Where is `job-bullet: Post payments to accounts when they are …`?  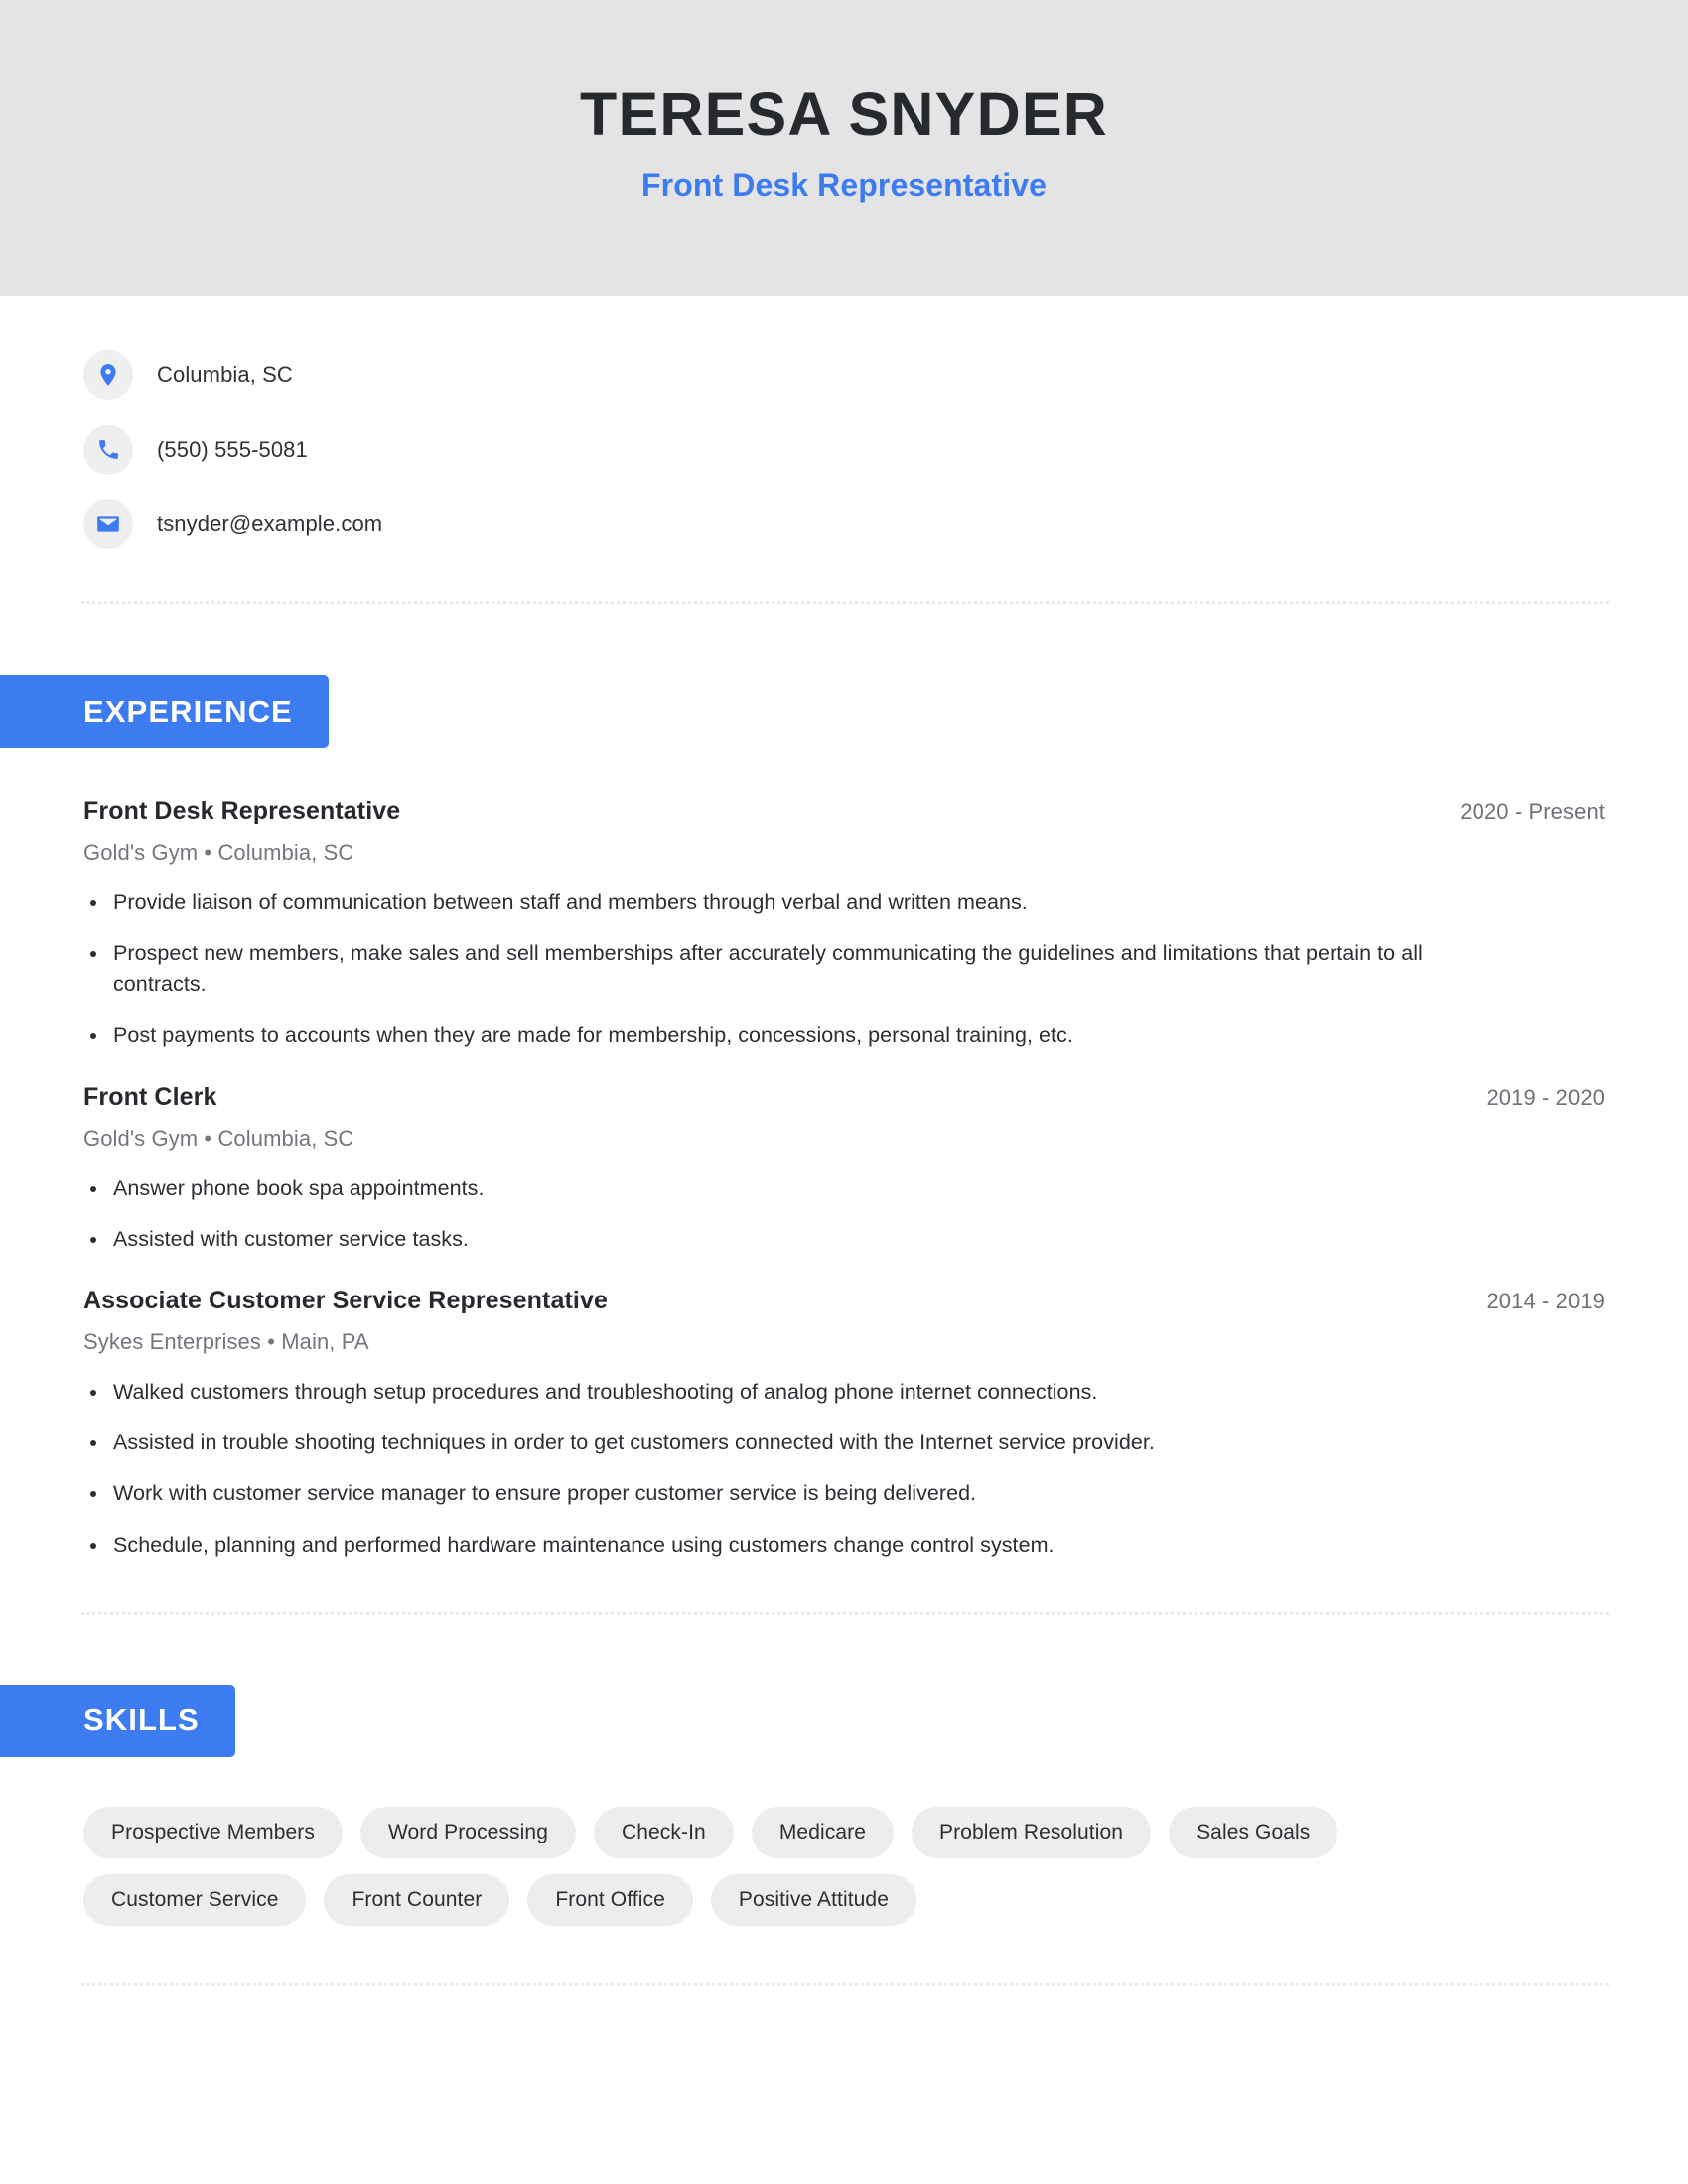
job-bullet: Post payments to accounts when they are … is located at coordinates (763, 1036).